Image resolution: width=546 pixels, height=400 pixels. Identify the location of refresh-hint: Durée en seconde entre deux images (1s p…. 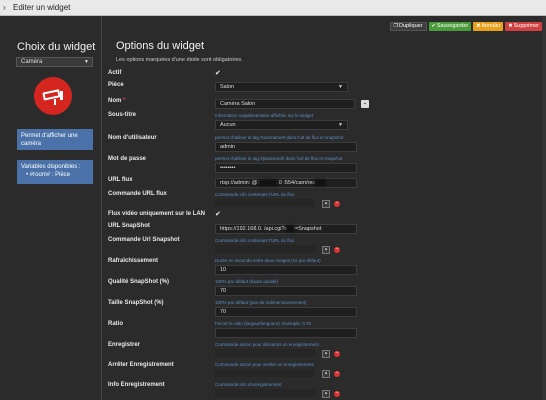
(268, 260).